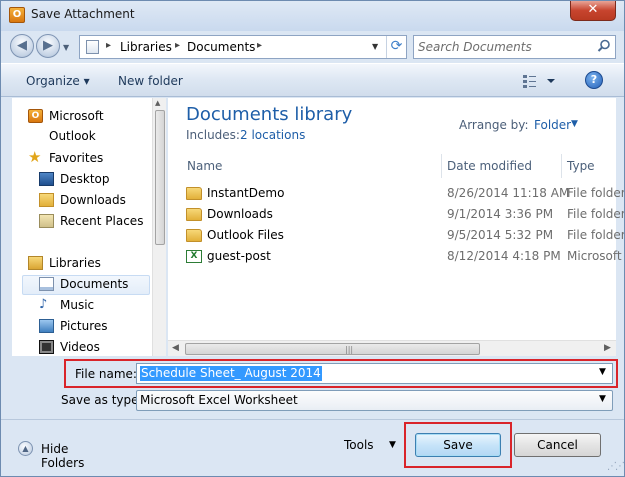  I want to click on nav-item-label: Videos, so click(80, 347).